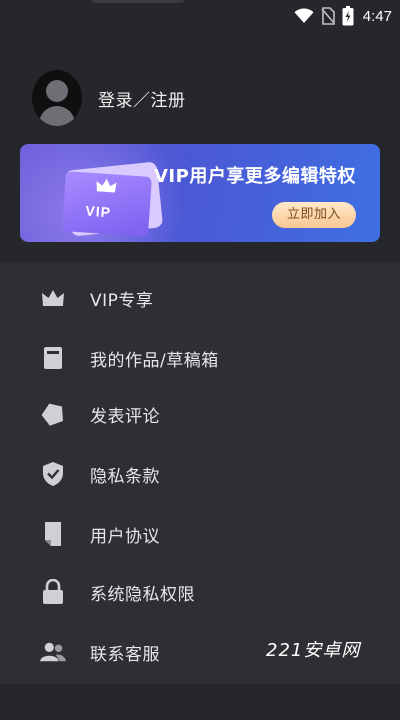 This screenshot has height=720, width=400. Describe the element at coordinates (53, 474) in the screenshot. I see `shield-check-icon` at that location.